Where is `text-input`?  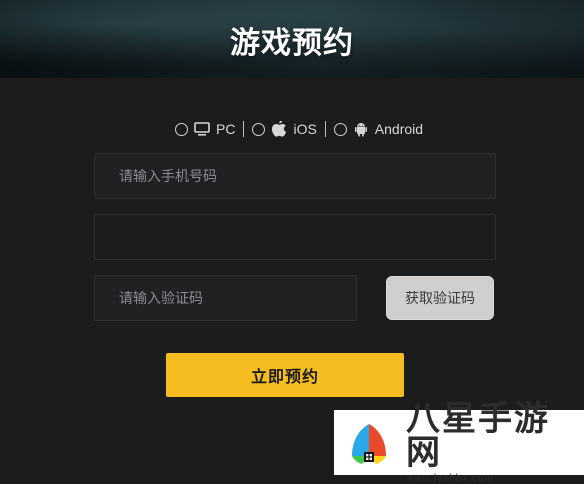
text-input is located at coordinates (295, 237).